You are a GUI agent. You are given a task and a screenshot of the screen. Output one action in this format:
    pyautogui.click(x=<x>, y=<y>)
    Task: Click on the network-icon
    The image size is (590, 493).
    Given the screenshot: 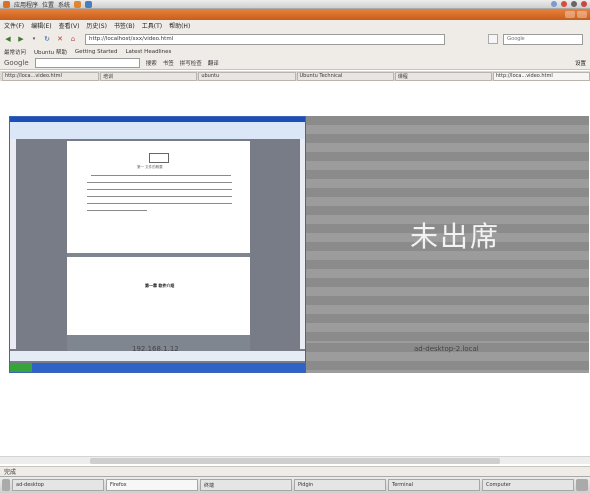 What is the action you would take?
    pyautogui.click(x=554, y=4)
    